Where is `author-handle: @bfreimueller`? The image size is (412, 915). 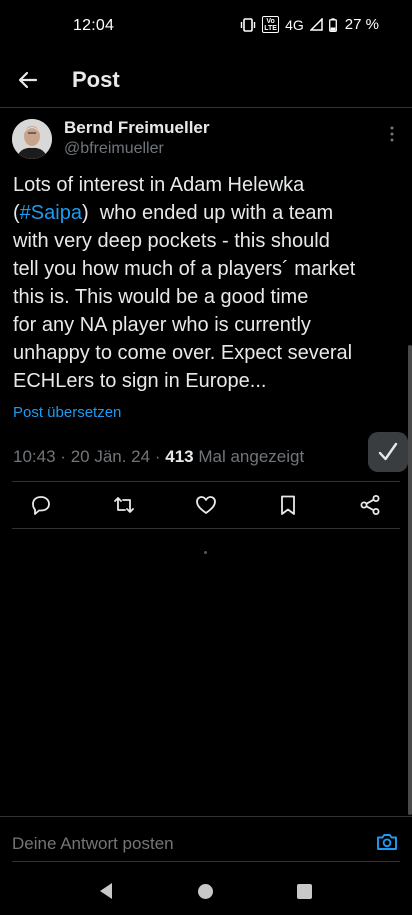 author-handle: @bfreimueller is located at coordinates (114, 149).